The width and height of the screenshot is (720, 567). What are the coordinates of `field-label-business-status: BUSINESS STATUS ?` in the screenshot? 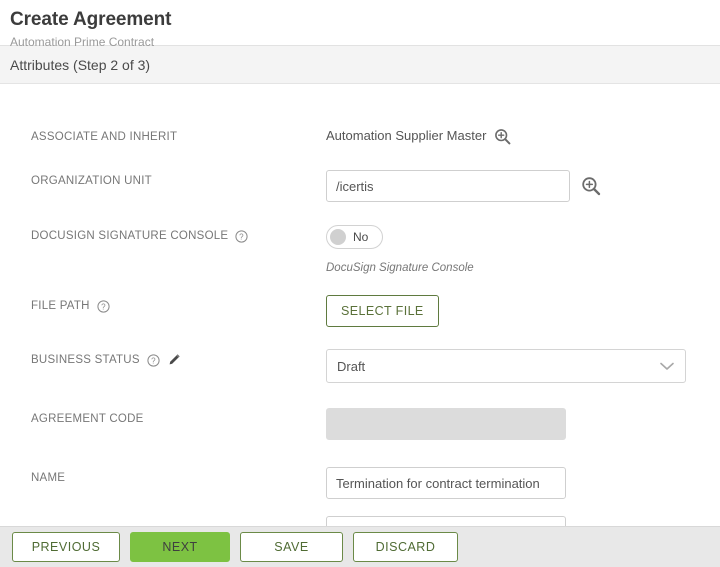 It's located at (178, 358).